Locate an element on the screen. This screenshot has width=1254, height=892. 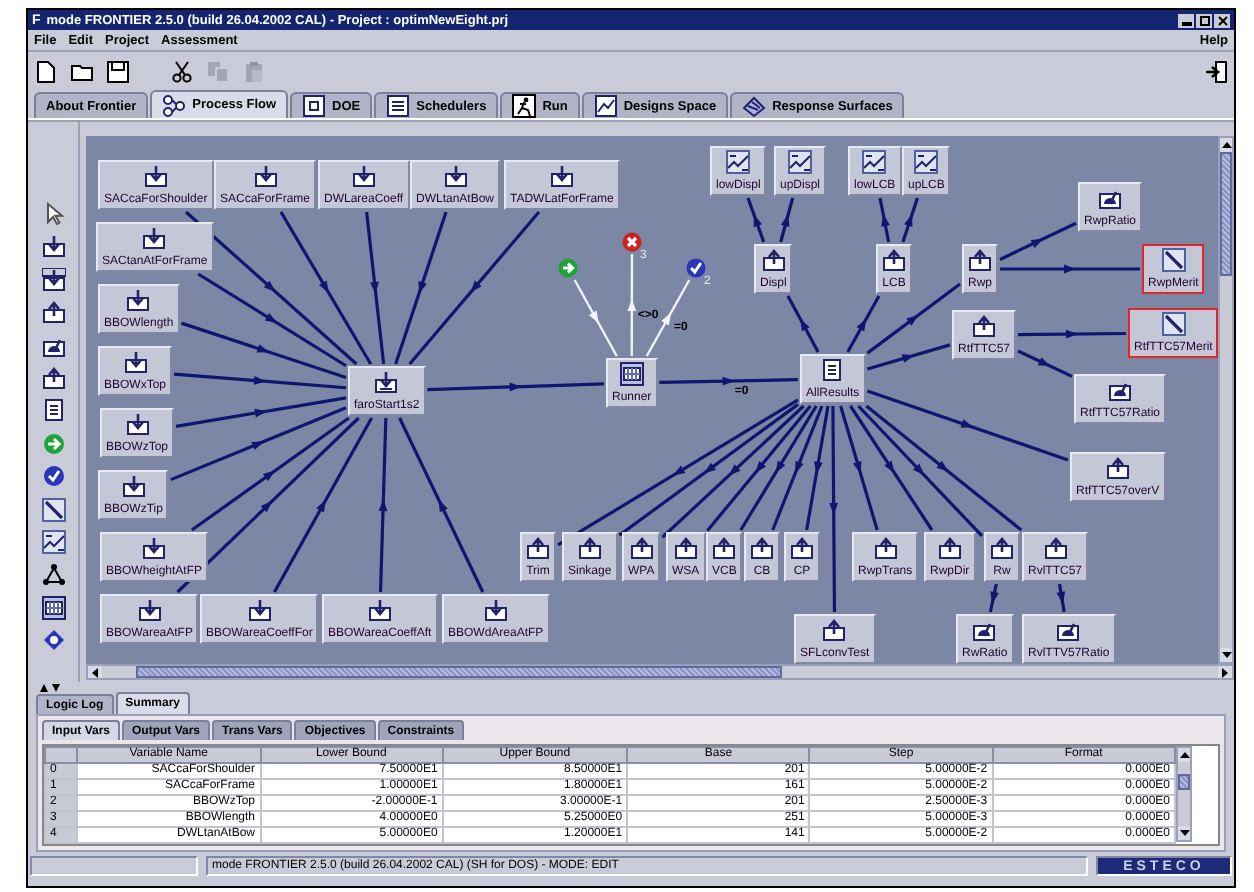
save-icon is located at coordinates (118, 71).